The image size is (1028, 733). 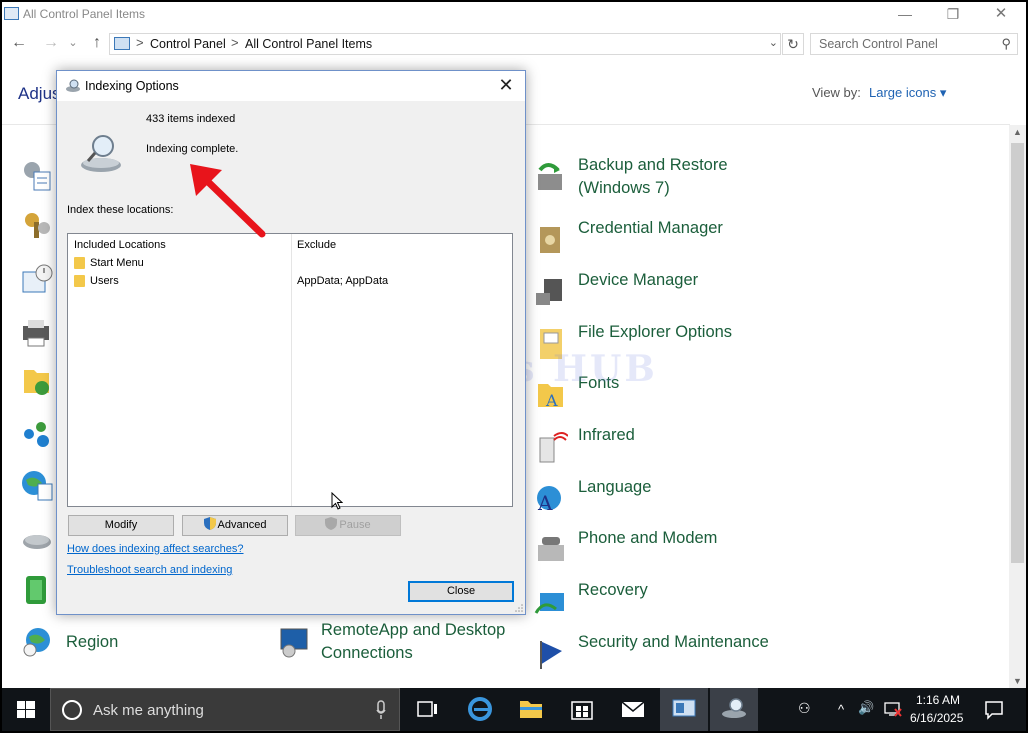 What do you see at coordinates (549, 603) in the screenshot?
I see `recovery-icon` at bounding box center [549, 603].